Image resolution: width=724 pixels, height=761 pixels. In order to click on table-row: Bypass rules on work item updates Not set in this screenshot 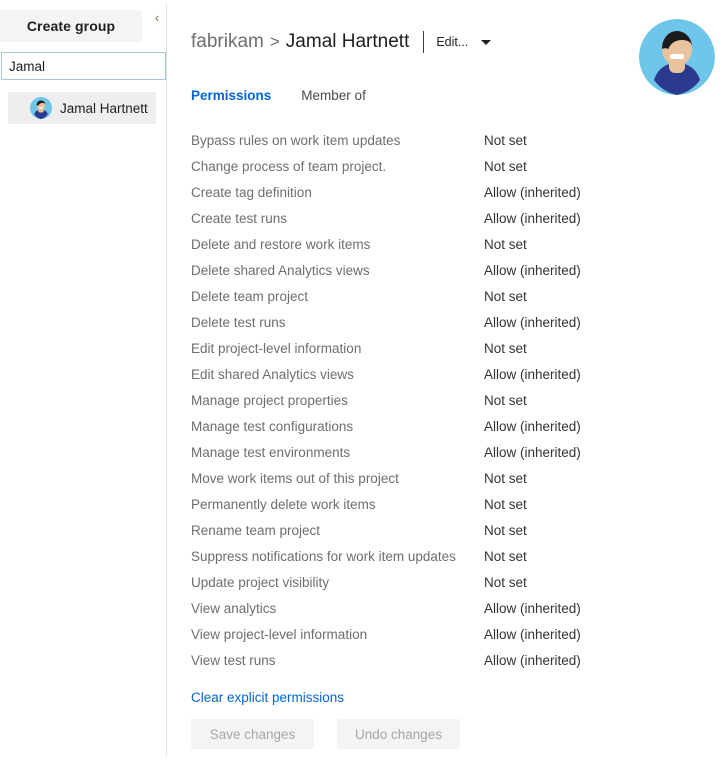, I will do `click(446, 140)`.